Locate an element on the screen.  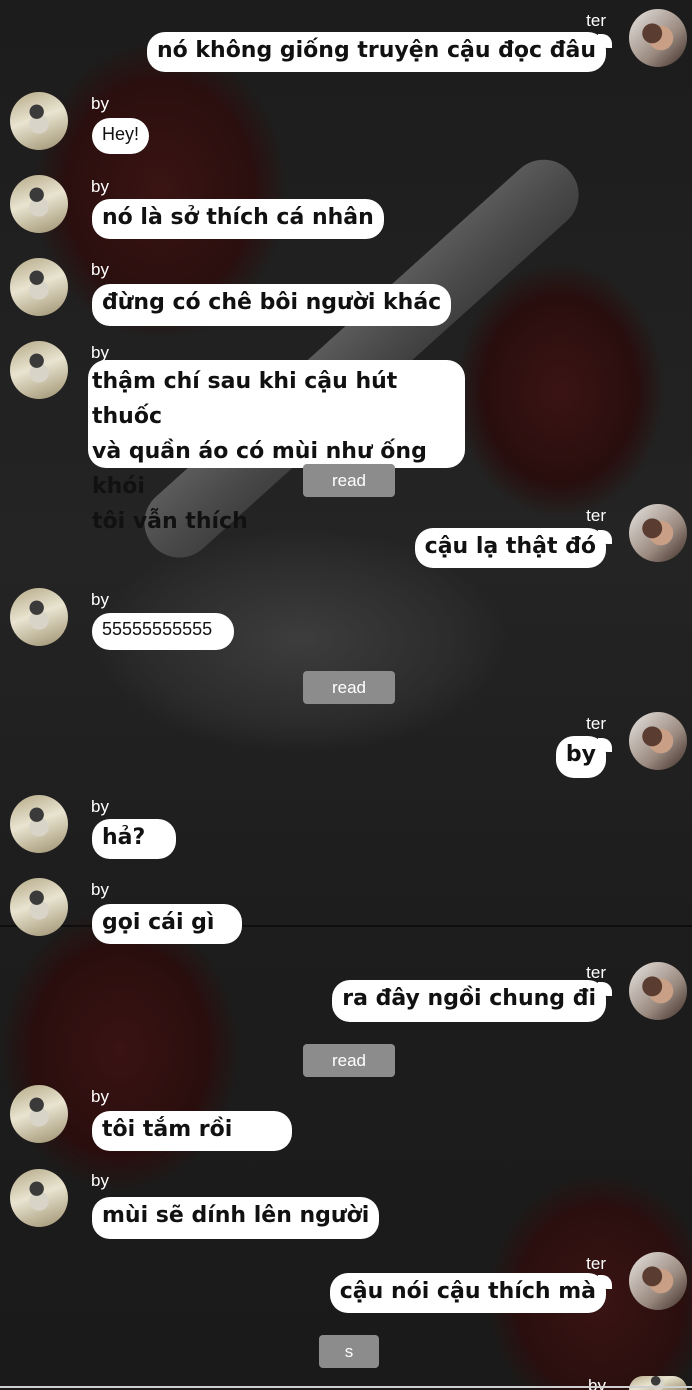
message-line: tôi vẫn thích is located at coordinates (170, 521).